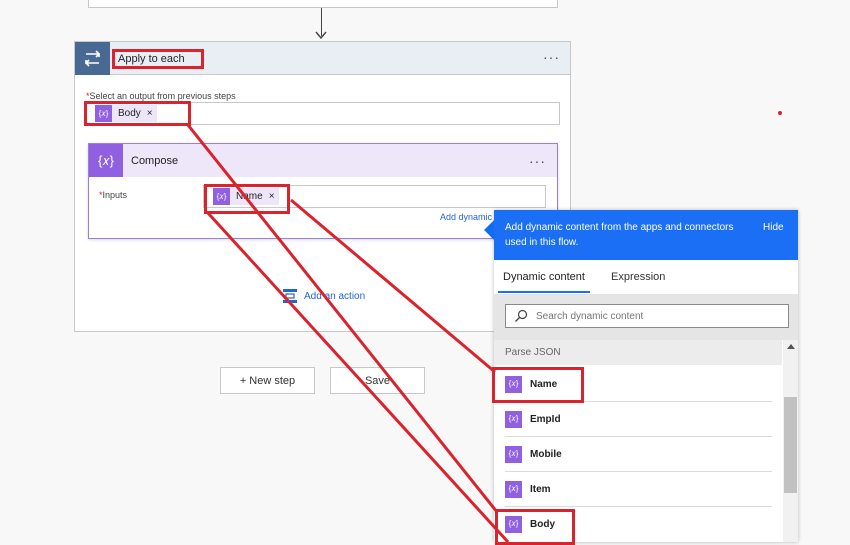 This screenshot has height=545, width=850. Describe the element at coordinates (638, 419) in the screenshot. I see `dynamic-item-empid: {𝑥} EmpId` at that location.